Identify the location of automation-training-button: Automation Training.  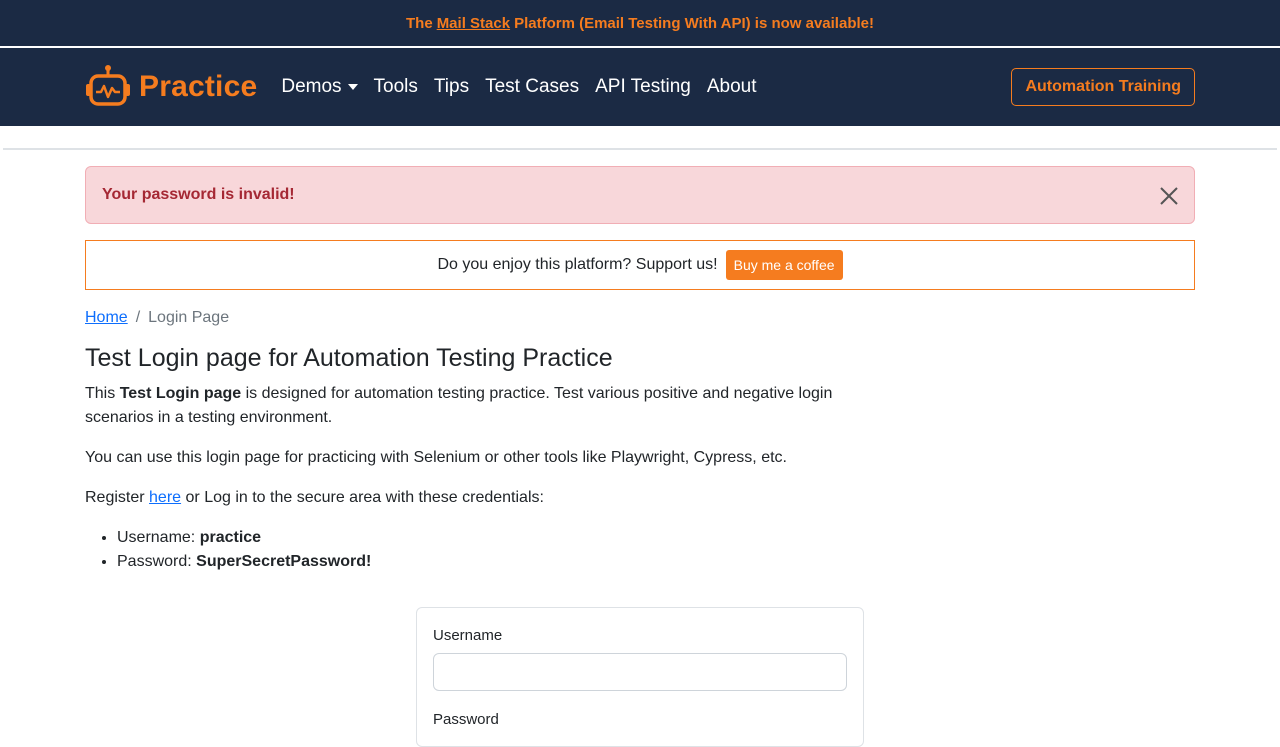
(1103, 87).